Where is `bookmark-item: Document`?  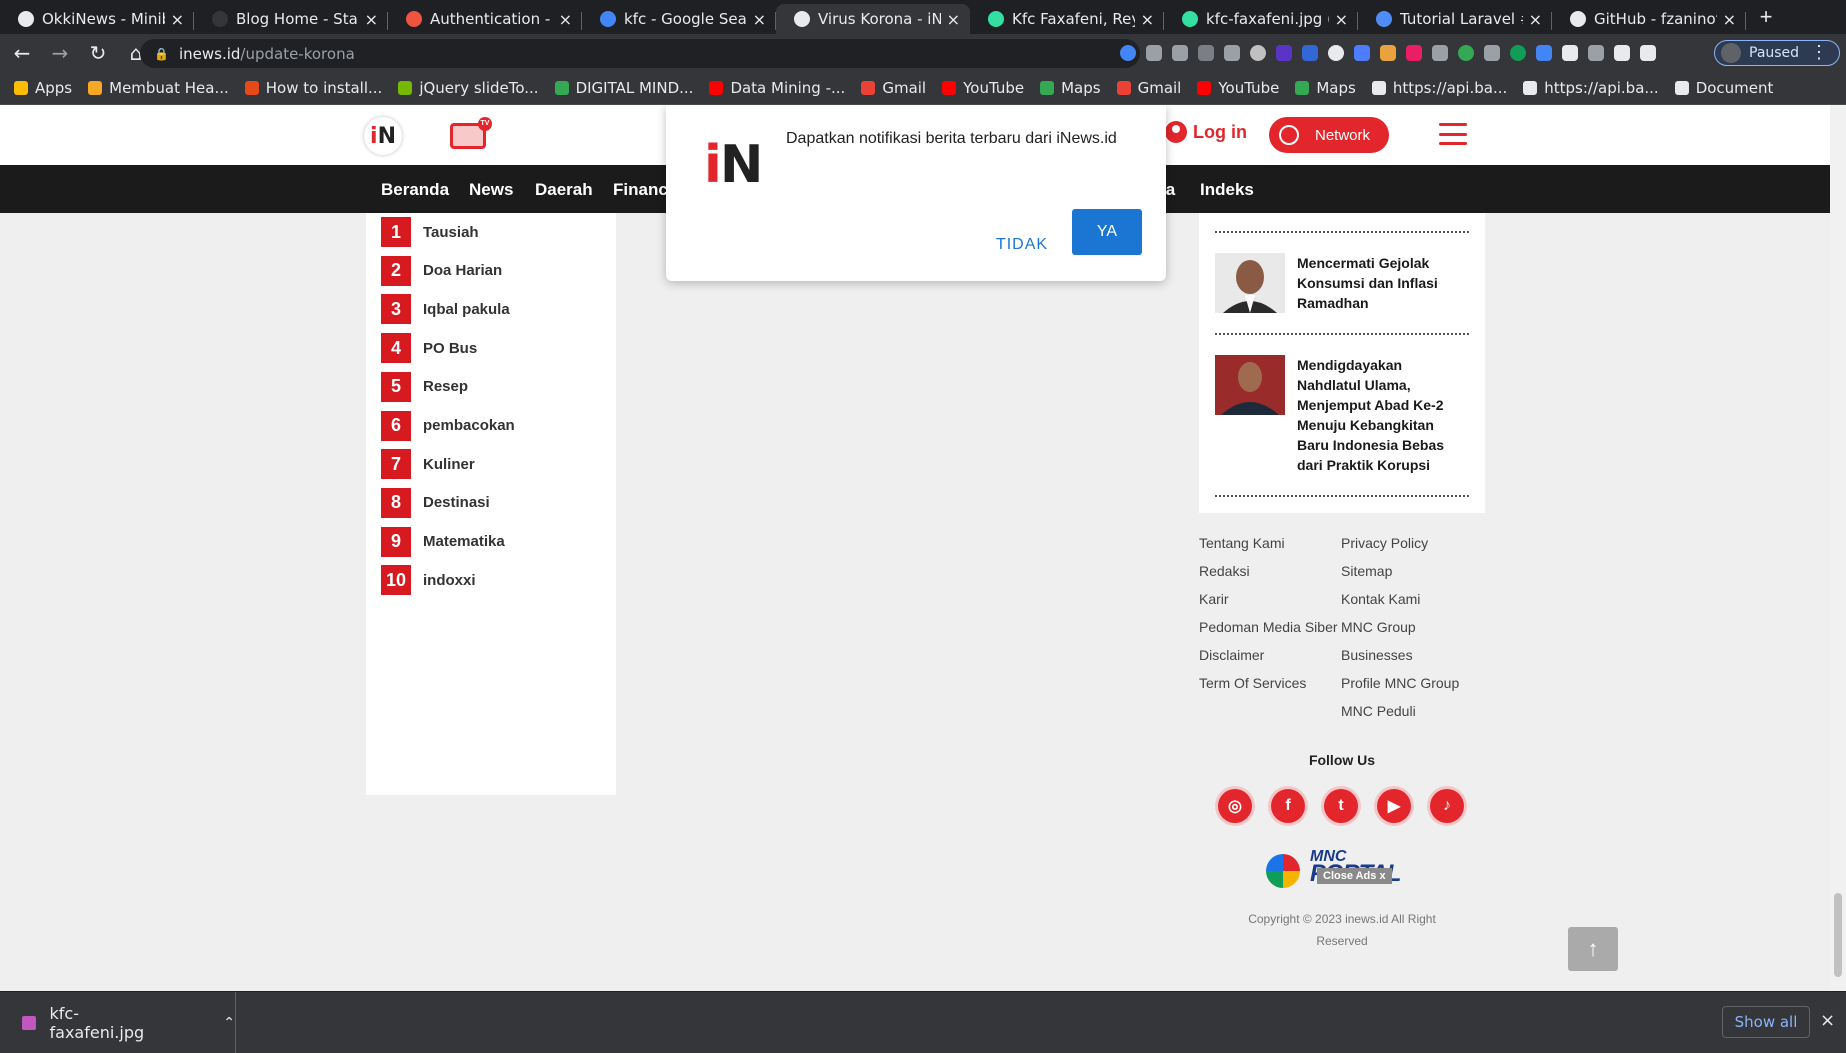 bookmark-item: Document is located at coordinates (1723, 88).